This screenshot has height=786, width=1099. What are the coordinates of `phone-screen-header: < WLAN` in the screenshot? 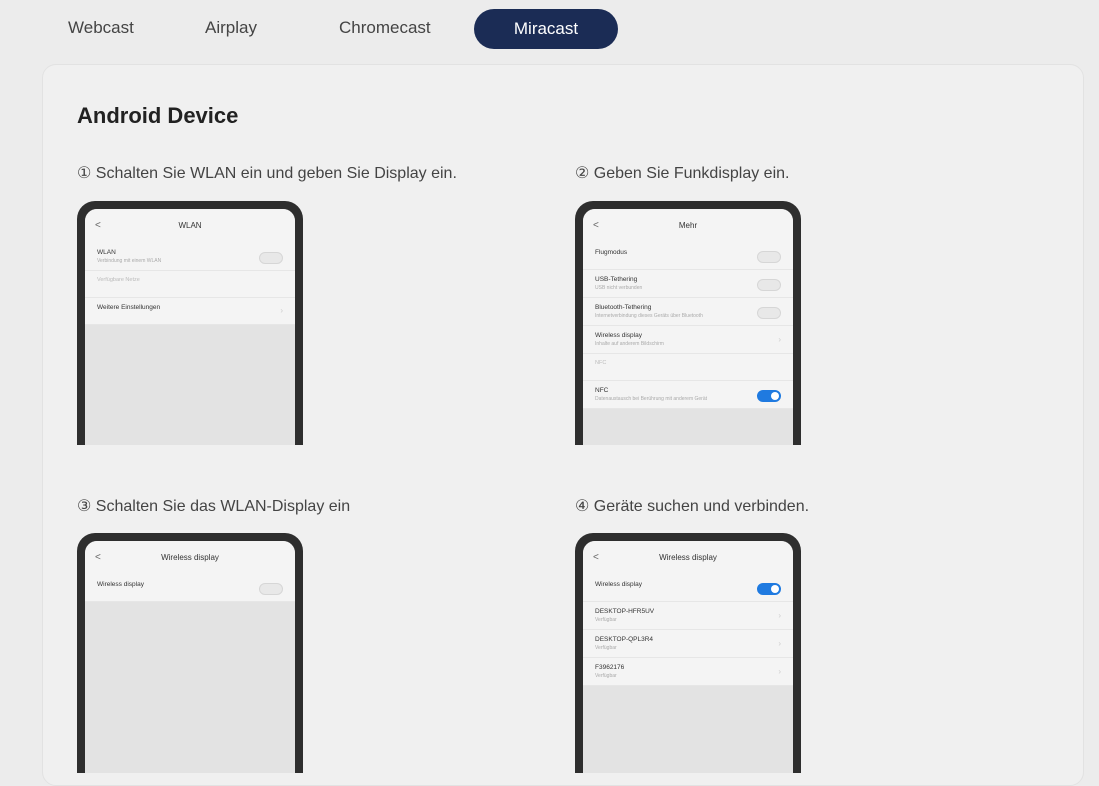 It's located at (190, 226).